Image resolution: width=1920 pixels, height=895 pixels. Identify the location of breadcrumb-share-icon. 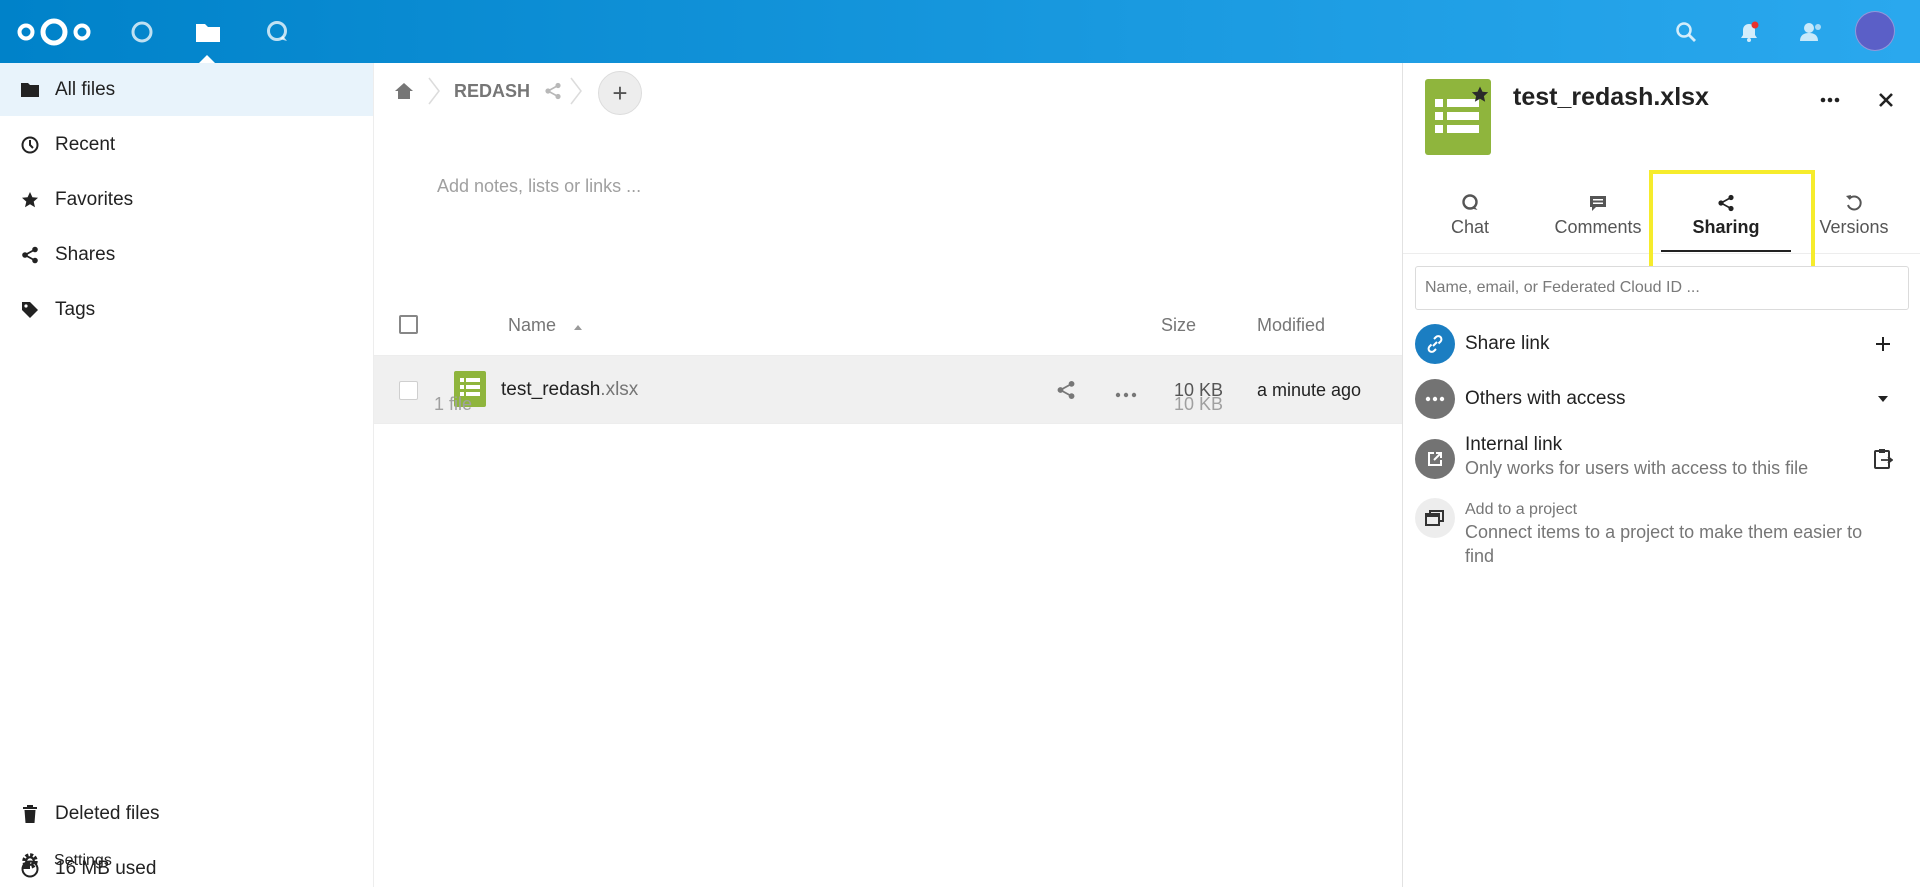
(554, 91).